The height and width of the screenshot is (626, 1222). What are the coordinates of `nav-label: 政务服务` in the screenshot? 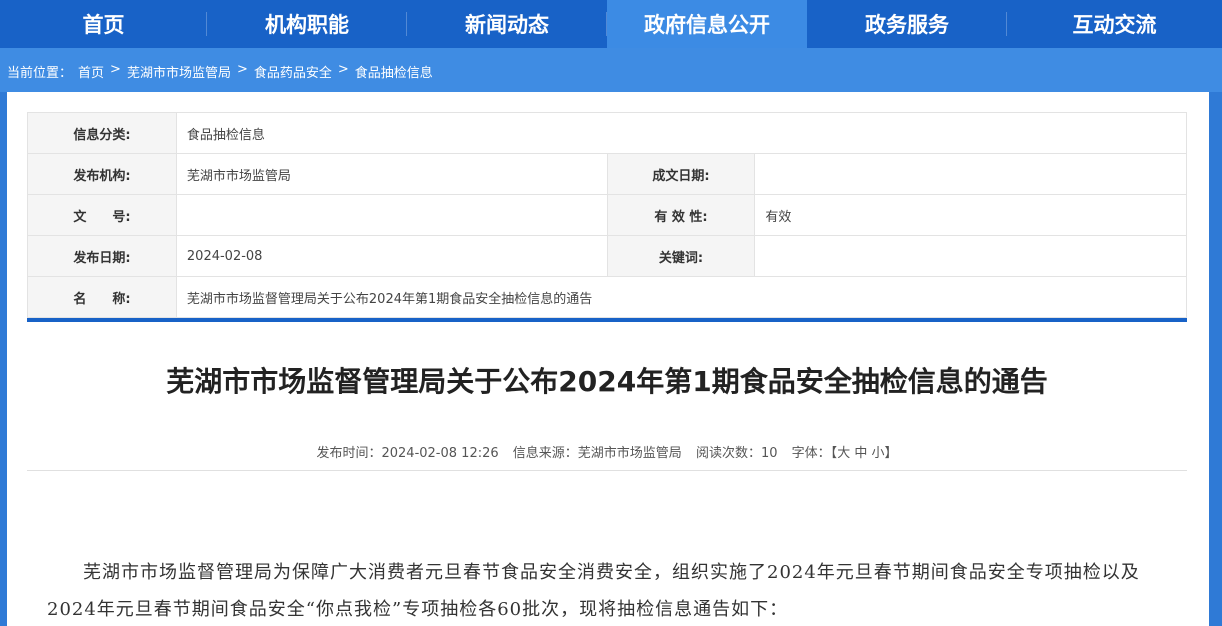 It's located at (907, 25).